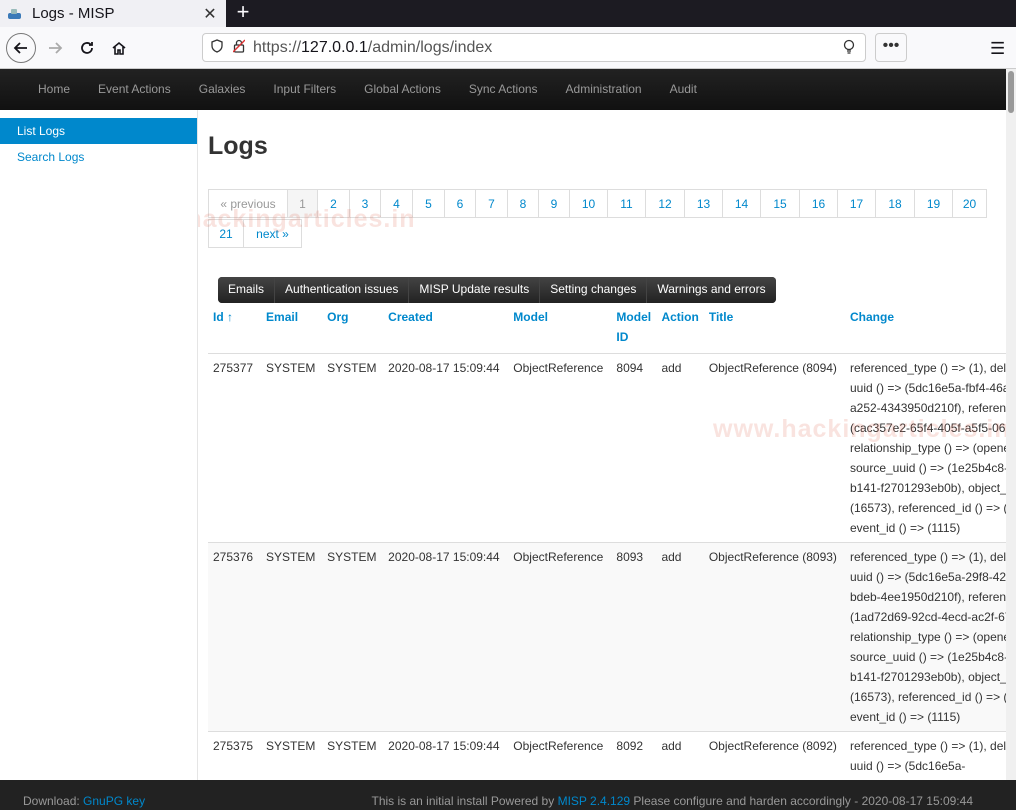 This screenshot has width=1016, height=810. Describe the element at coordinates (927, 636) in the screenshot. I see `change-line: relationship_type () => (opene` at that location.